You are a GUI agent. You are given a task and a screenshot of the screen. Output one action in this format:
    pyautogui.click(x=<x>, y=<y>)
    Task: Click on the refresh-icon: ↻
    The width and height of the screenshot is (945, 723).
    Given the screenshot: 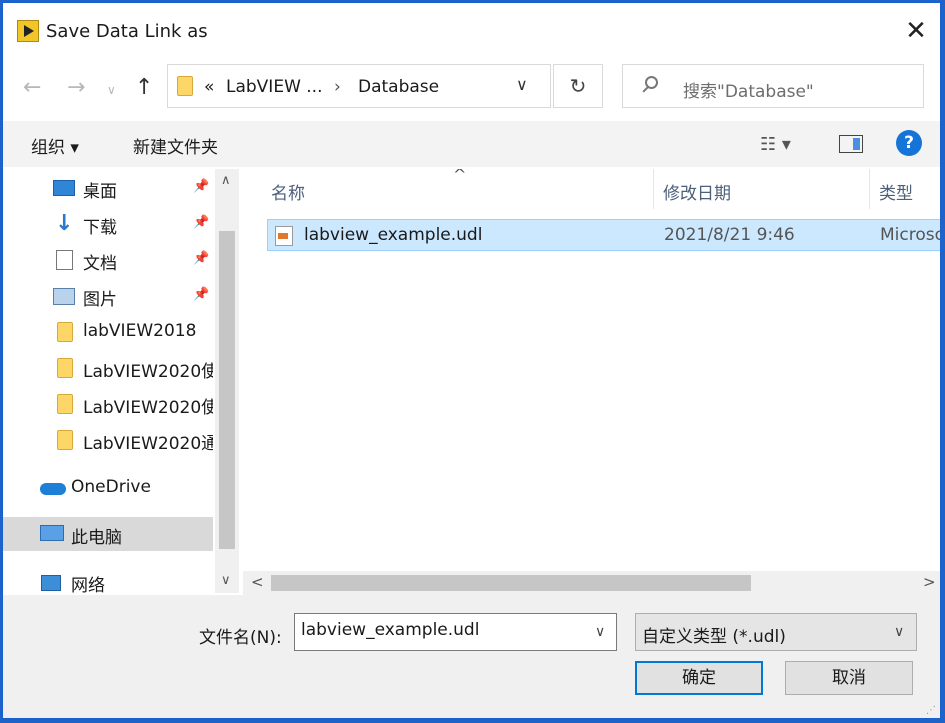 What is the action you would take?
    pyautogui.click(x=578, y=86)
    